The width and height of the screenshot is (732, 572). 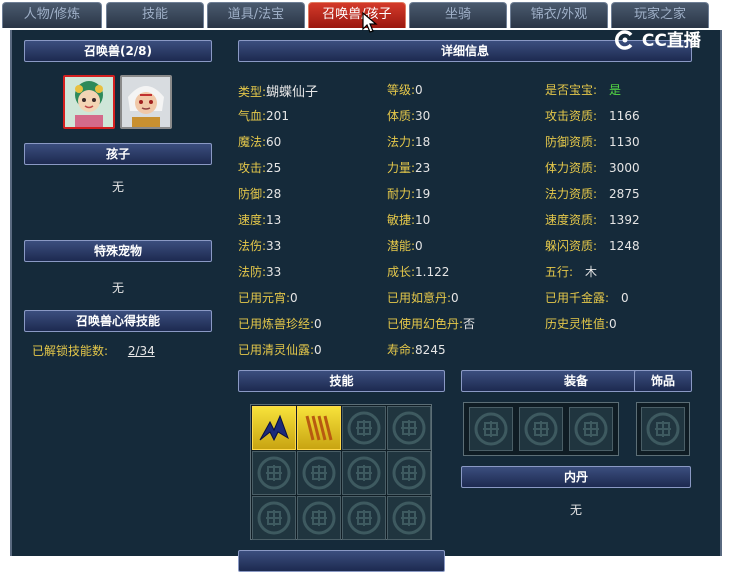 I want to click on stat-label: 气血:, so click(x=252, y=116).